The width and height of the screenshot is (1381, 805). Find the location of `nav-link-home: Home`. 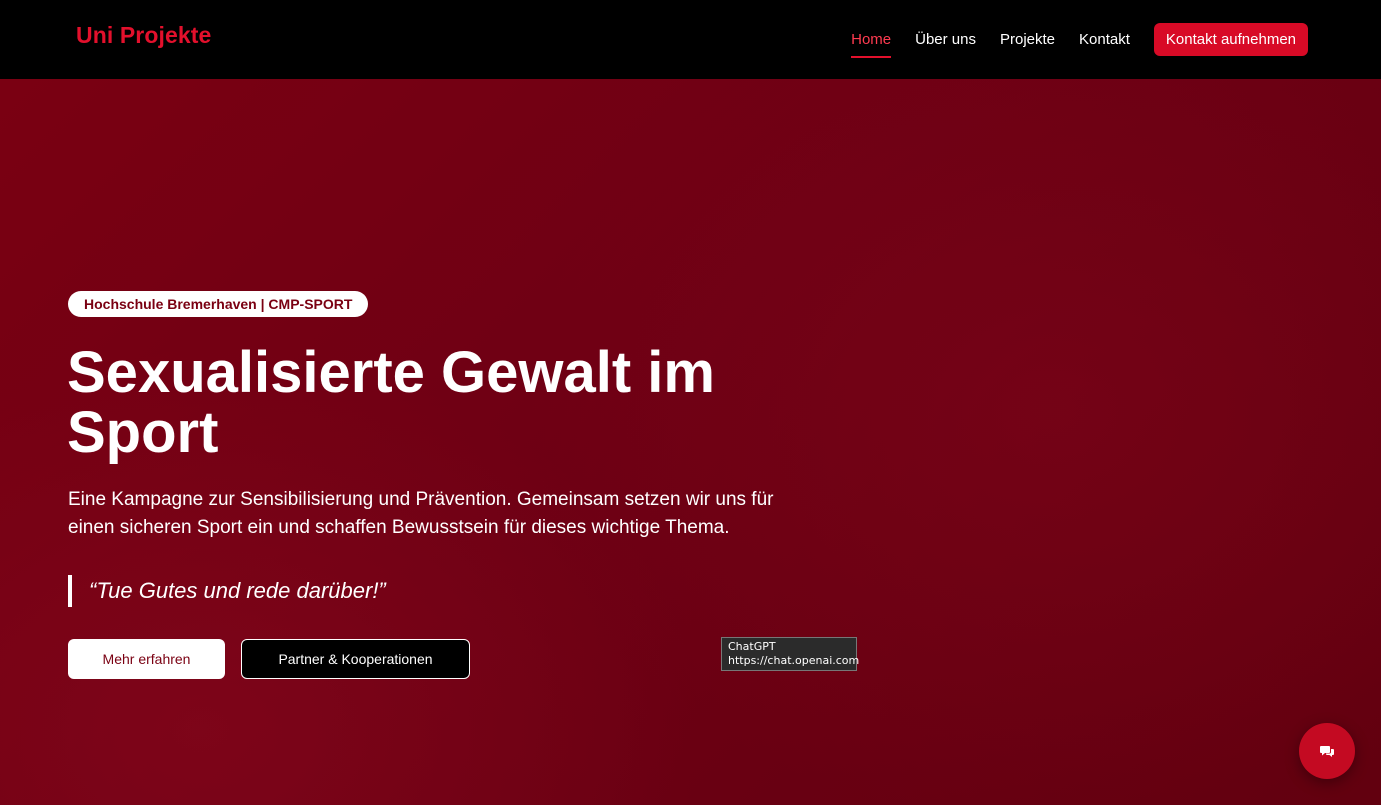

nav-link-home: Home is located at coordinates (871, 41).